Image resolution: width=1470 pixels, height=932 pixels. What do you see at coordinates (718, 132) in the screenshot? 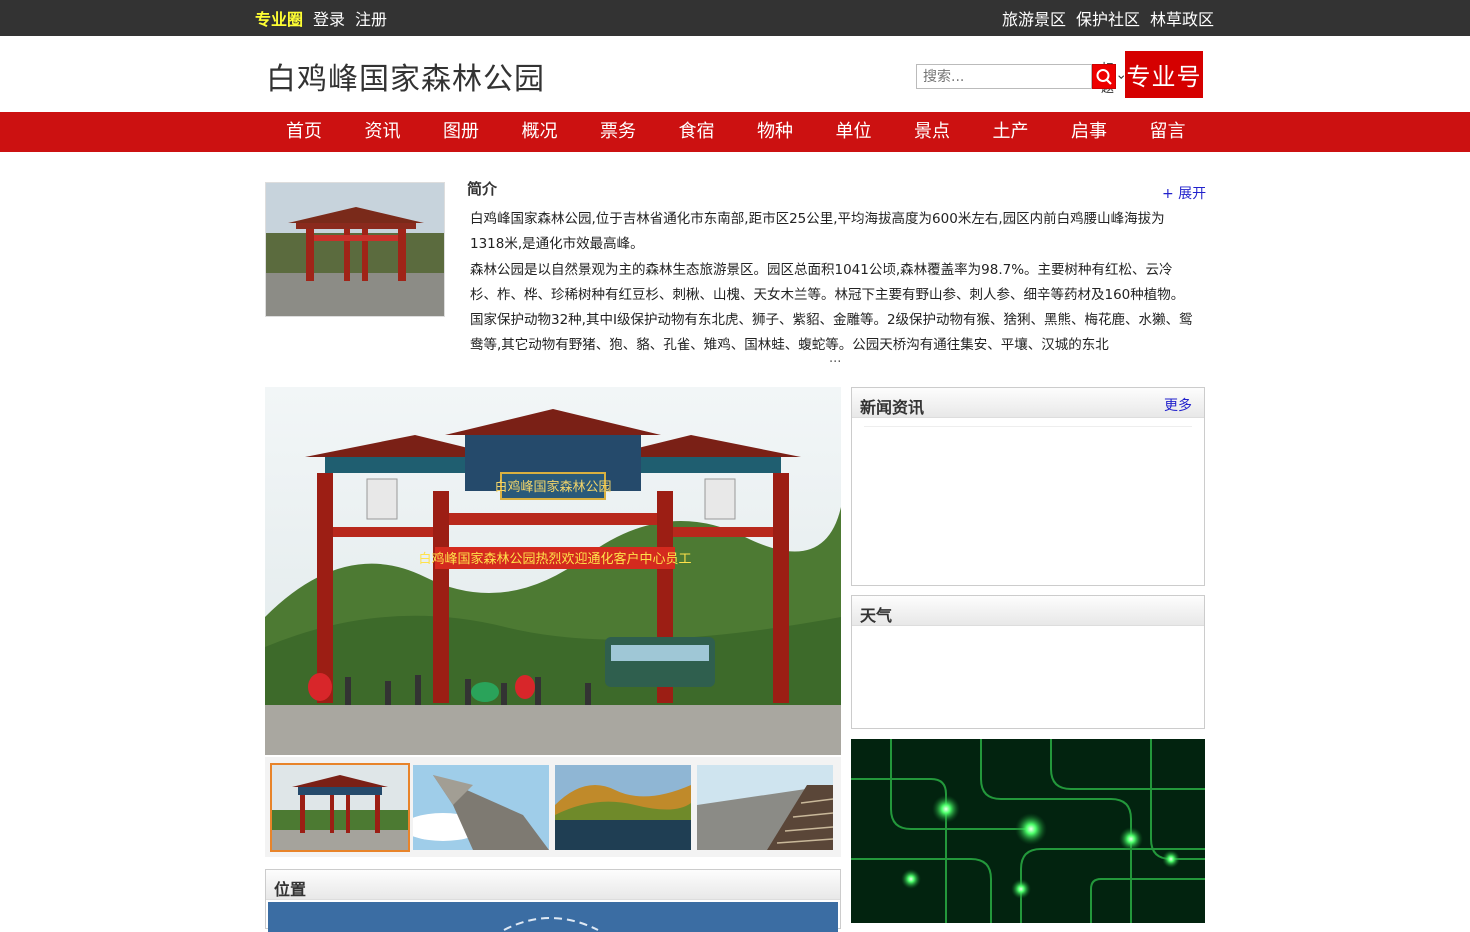
I see `nav-item-lodging: 食宿` at bounding box center [718, 132].